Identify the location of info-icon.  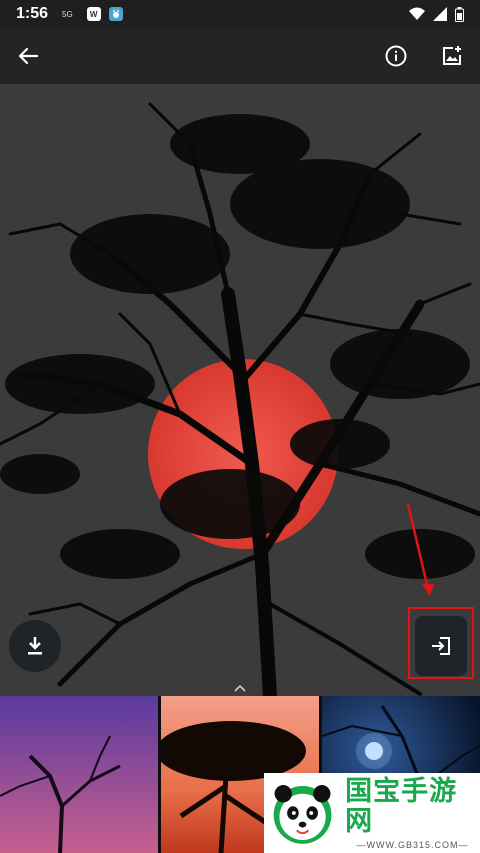
(396, 56).